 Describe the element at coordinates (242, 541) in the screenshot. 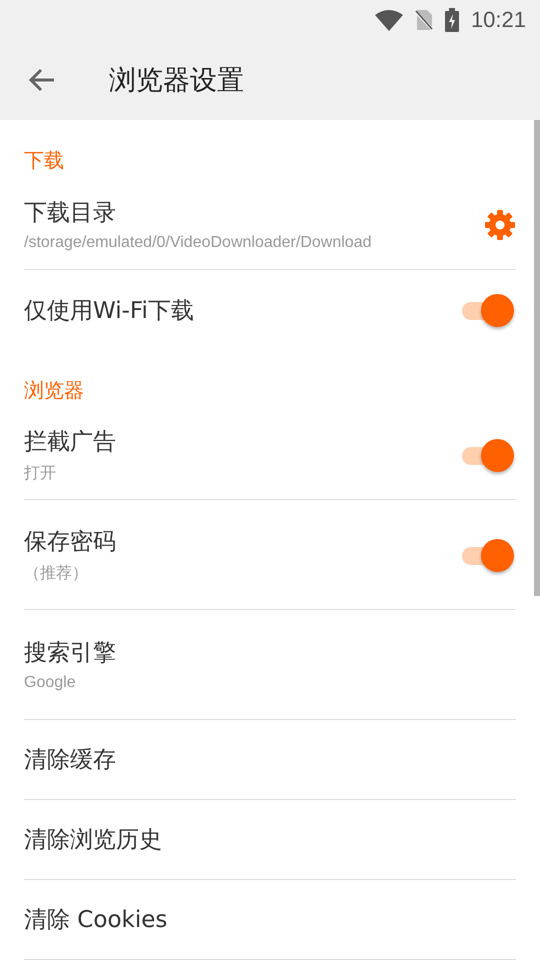

I see `setting-title: 保存密码` at that location.